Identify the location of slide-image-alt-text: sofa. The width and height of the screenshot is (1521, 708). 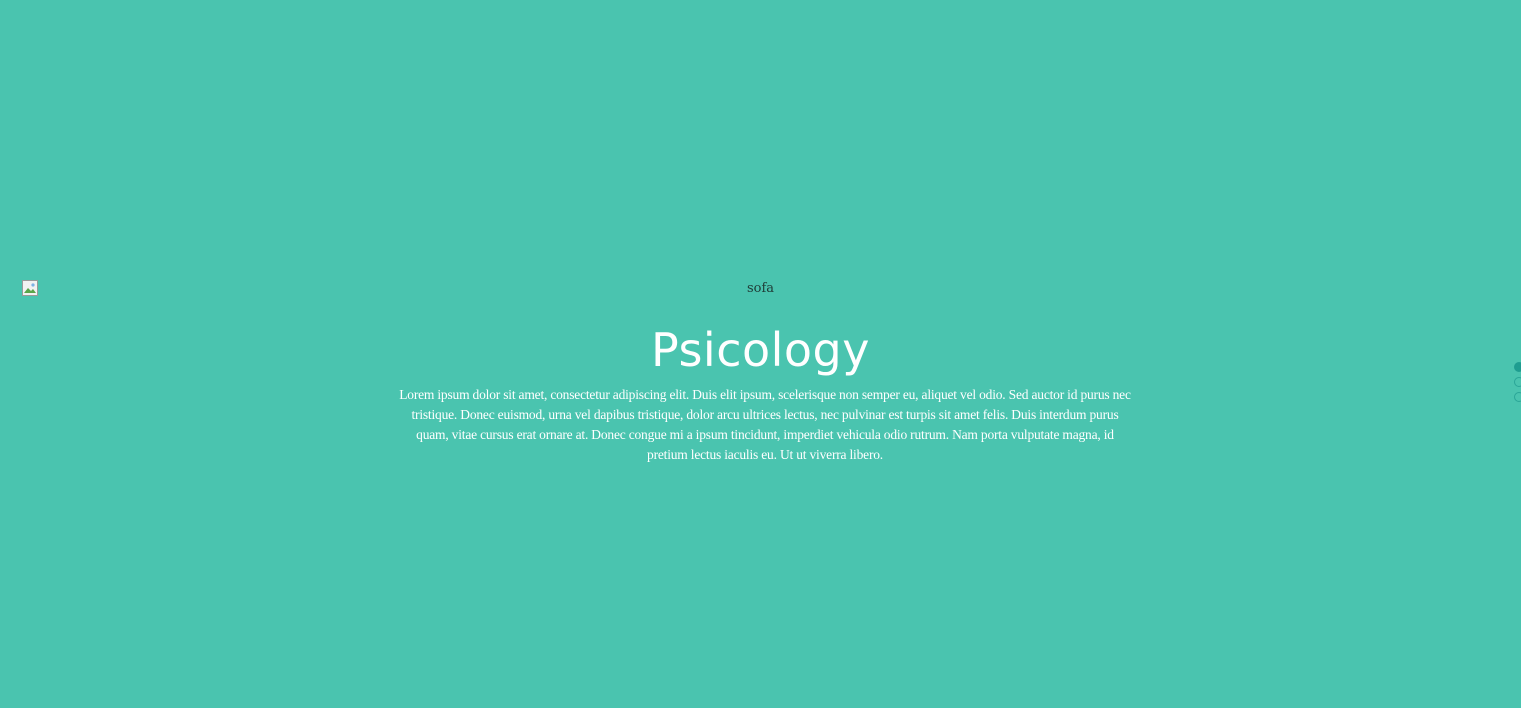
(760, 288).